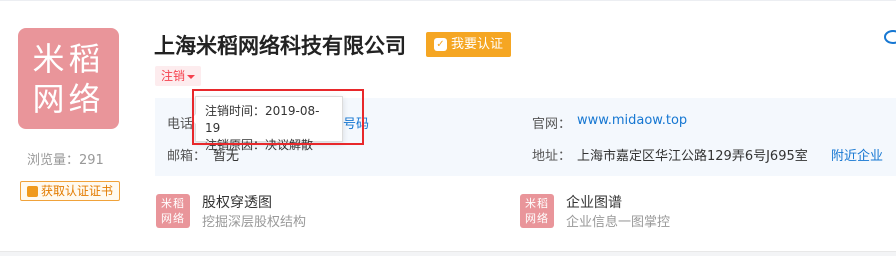  What do you see at coordinates (692, 156) in the screenshot?
I see `address-value: 上海市嘉定区华江公路129弄6号J695室` at bounding box center [692, 156].